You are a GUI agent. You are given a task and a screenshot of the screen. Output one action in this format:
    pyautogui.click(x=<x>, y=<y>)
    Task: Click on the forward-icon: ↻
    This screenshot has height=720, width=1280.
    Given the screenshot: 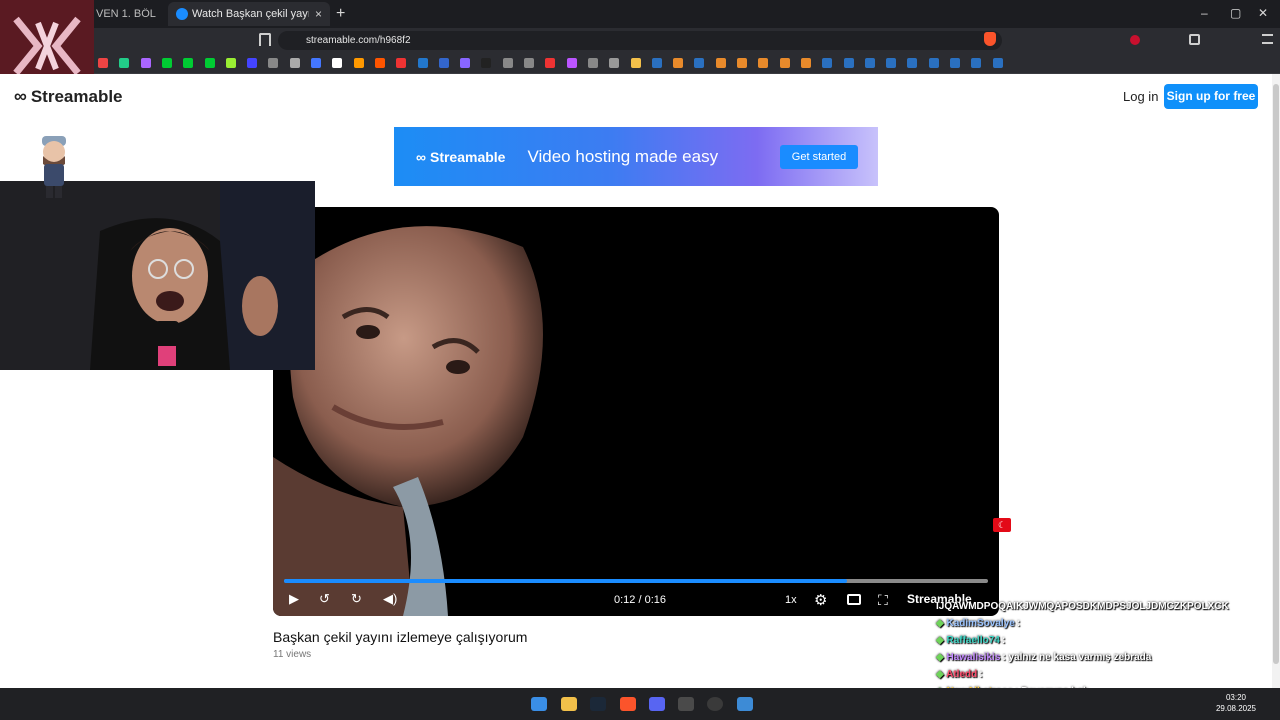 What is the action you would take?
    pyautogui.click(x=356, y=599)
    